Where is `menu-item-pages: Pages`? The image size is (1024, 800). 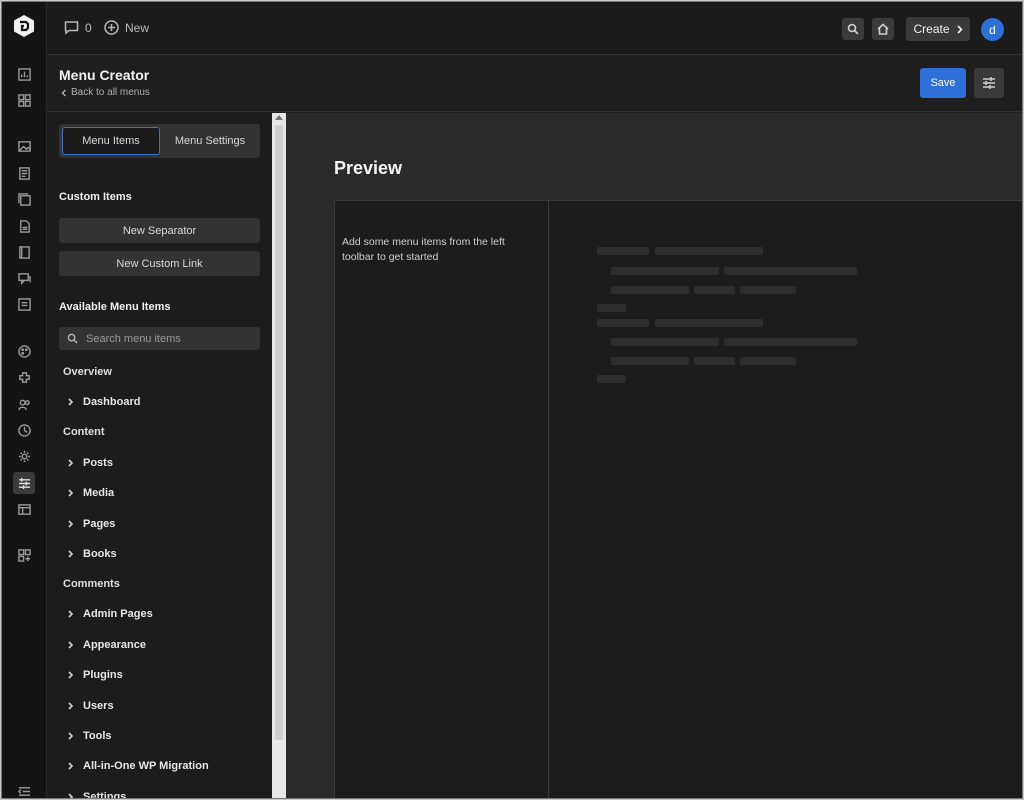 menu-item-pages: Pages is located at coordinates (91, 524).